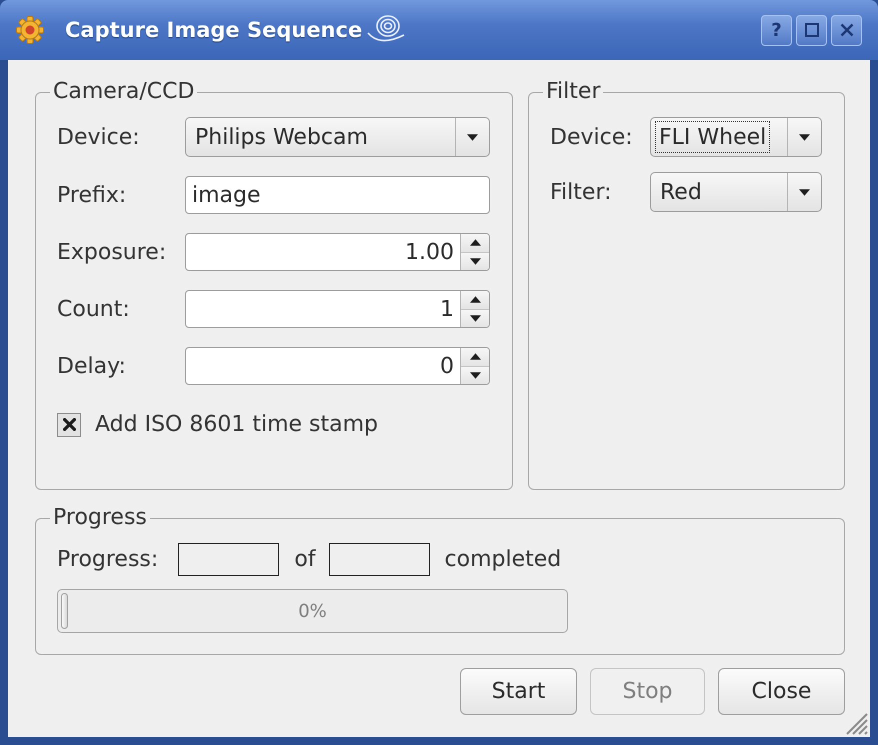 Image resolution: width=878 pixels, height=745 pixels. Describe the element at coordinates (100, 518) in the screenshot. I see `group-title: Progress` at that location.